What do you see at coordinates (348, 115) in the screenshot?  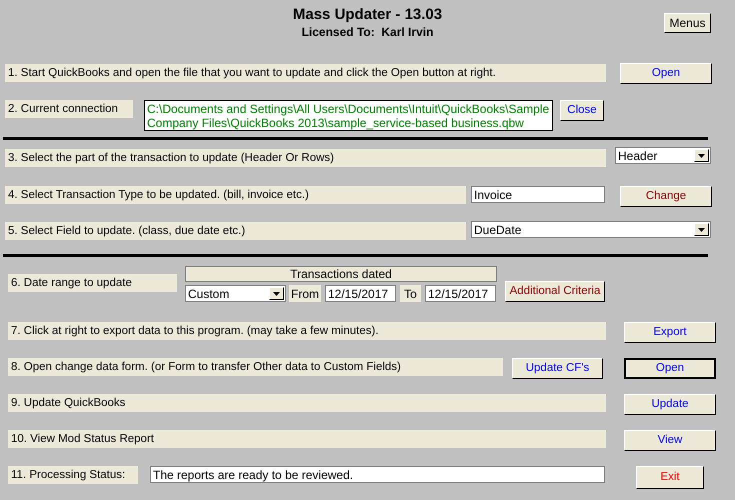 I see `connection-path: C:\Documents and Settings\All Users\Documents\Intuit\QuickBooks\Sample Company Files\QuickBooks 2013\sample_service-based business.qbw` at bounding box center [348, 115].